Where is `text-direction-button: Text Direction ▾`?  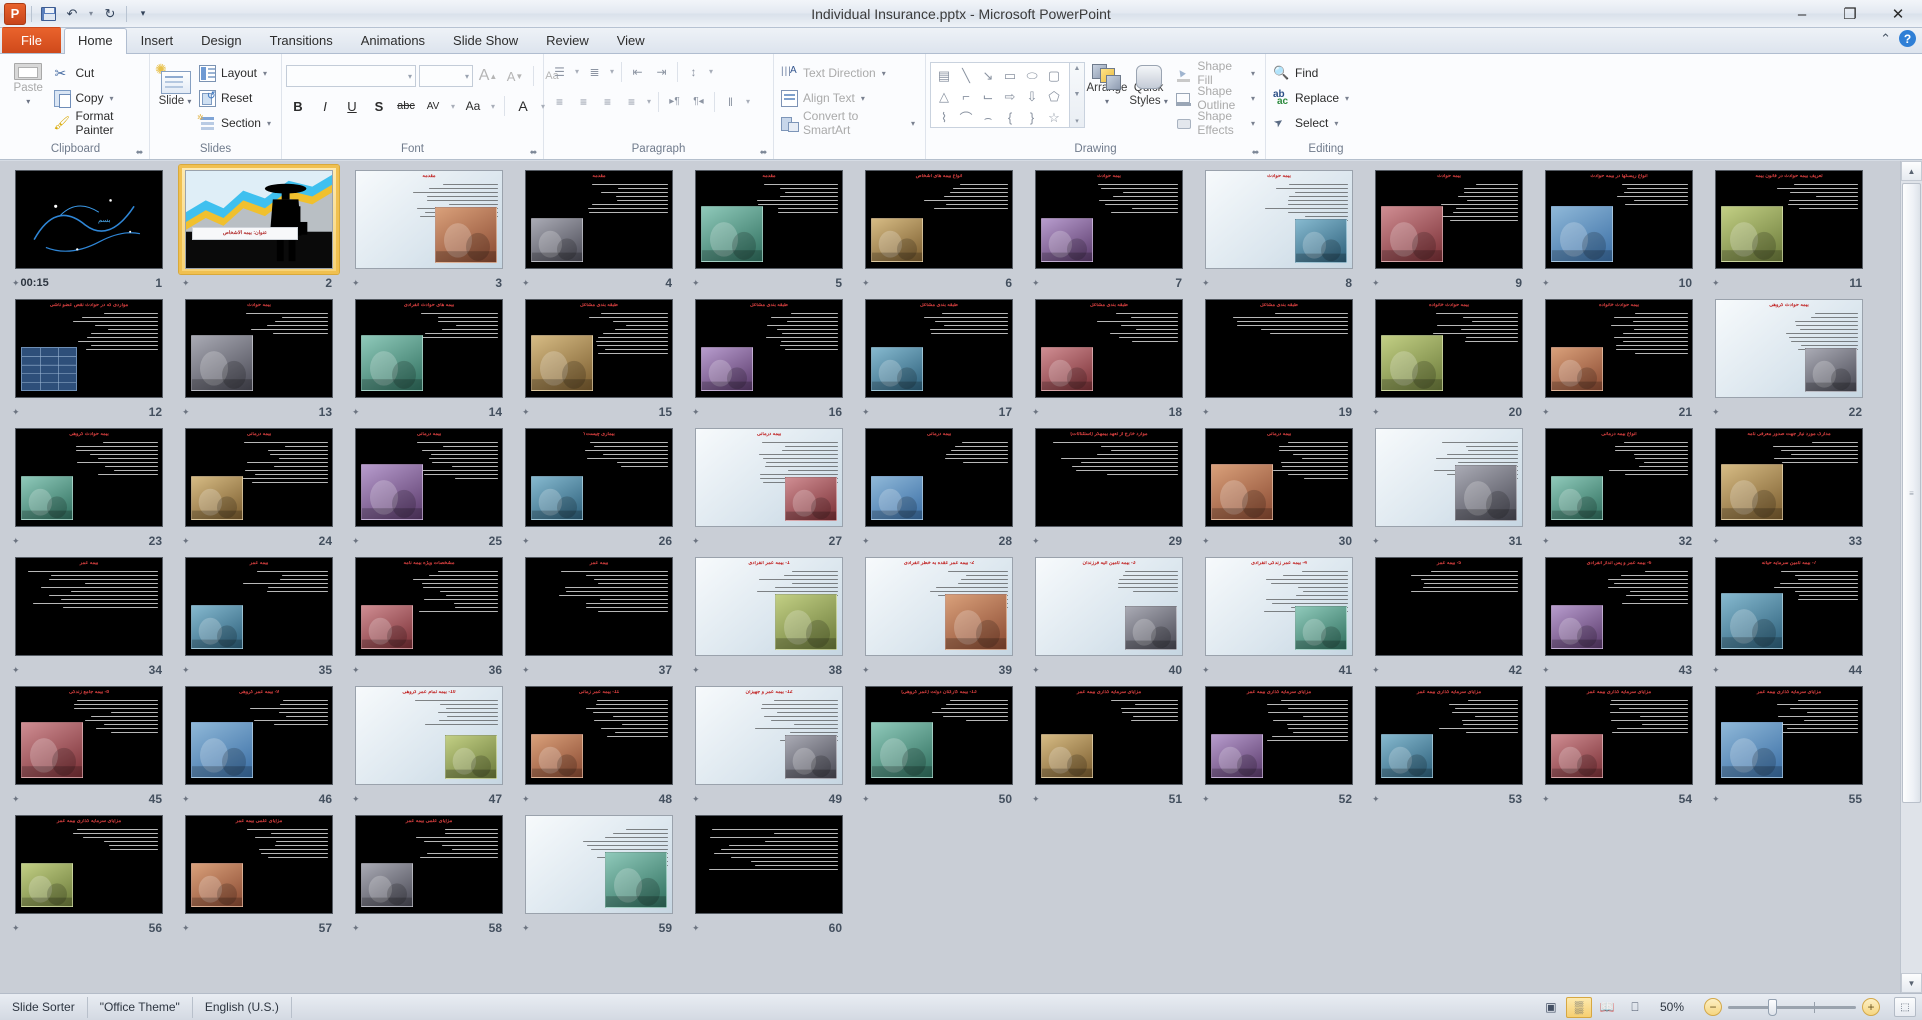
text-direction-button: Text Direction ▾ is located at coordinates (849, 73).